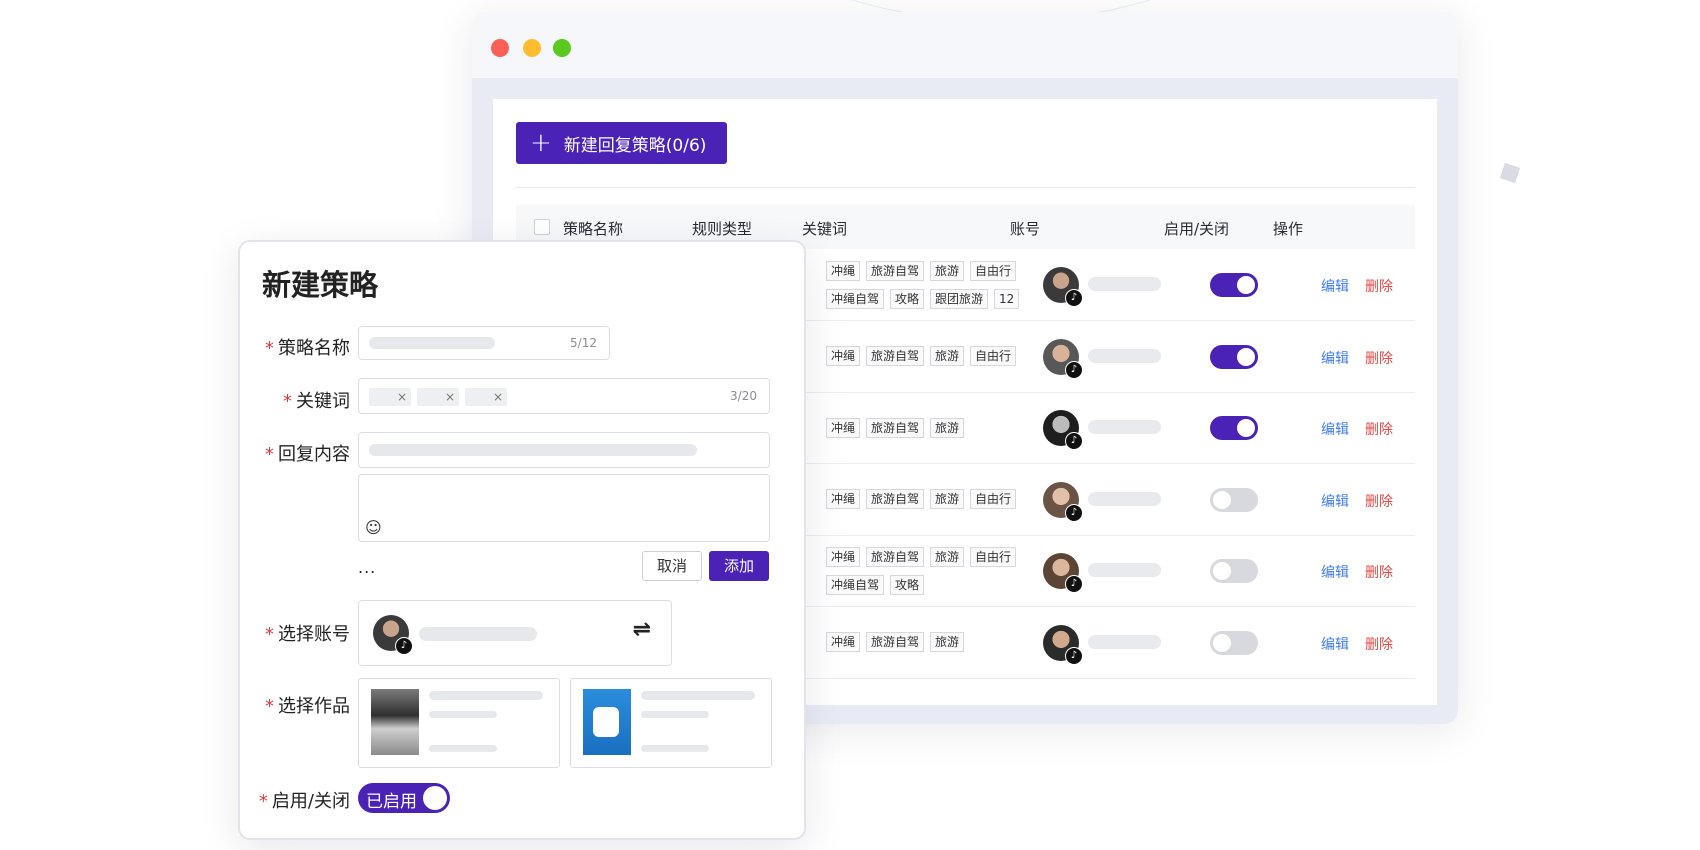 Image resolution: width=1700 pixels, height=850 pixels. Describe the element at coordinates (307, 347) in the screenshot. I see `name-label: * 策略名称` at that location.